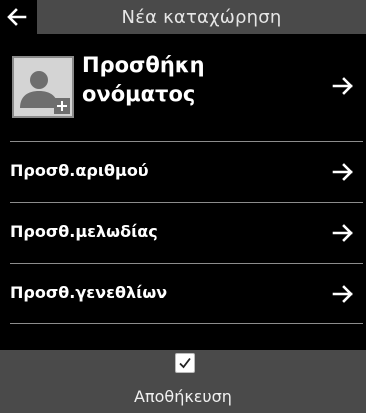 The height and width of the screenshot is (413, 366). What do you see at coordinates (84, 231) in the screenshot?
I see `add-melody-label: Προσθ.μελωδίας` at bounding box center [84, 231].